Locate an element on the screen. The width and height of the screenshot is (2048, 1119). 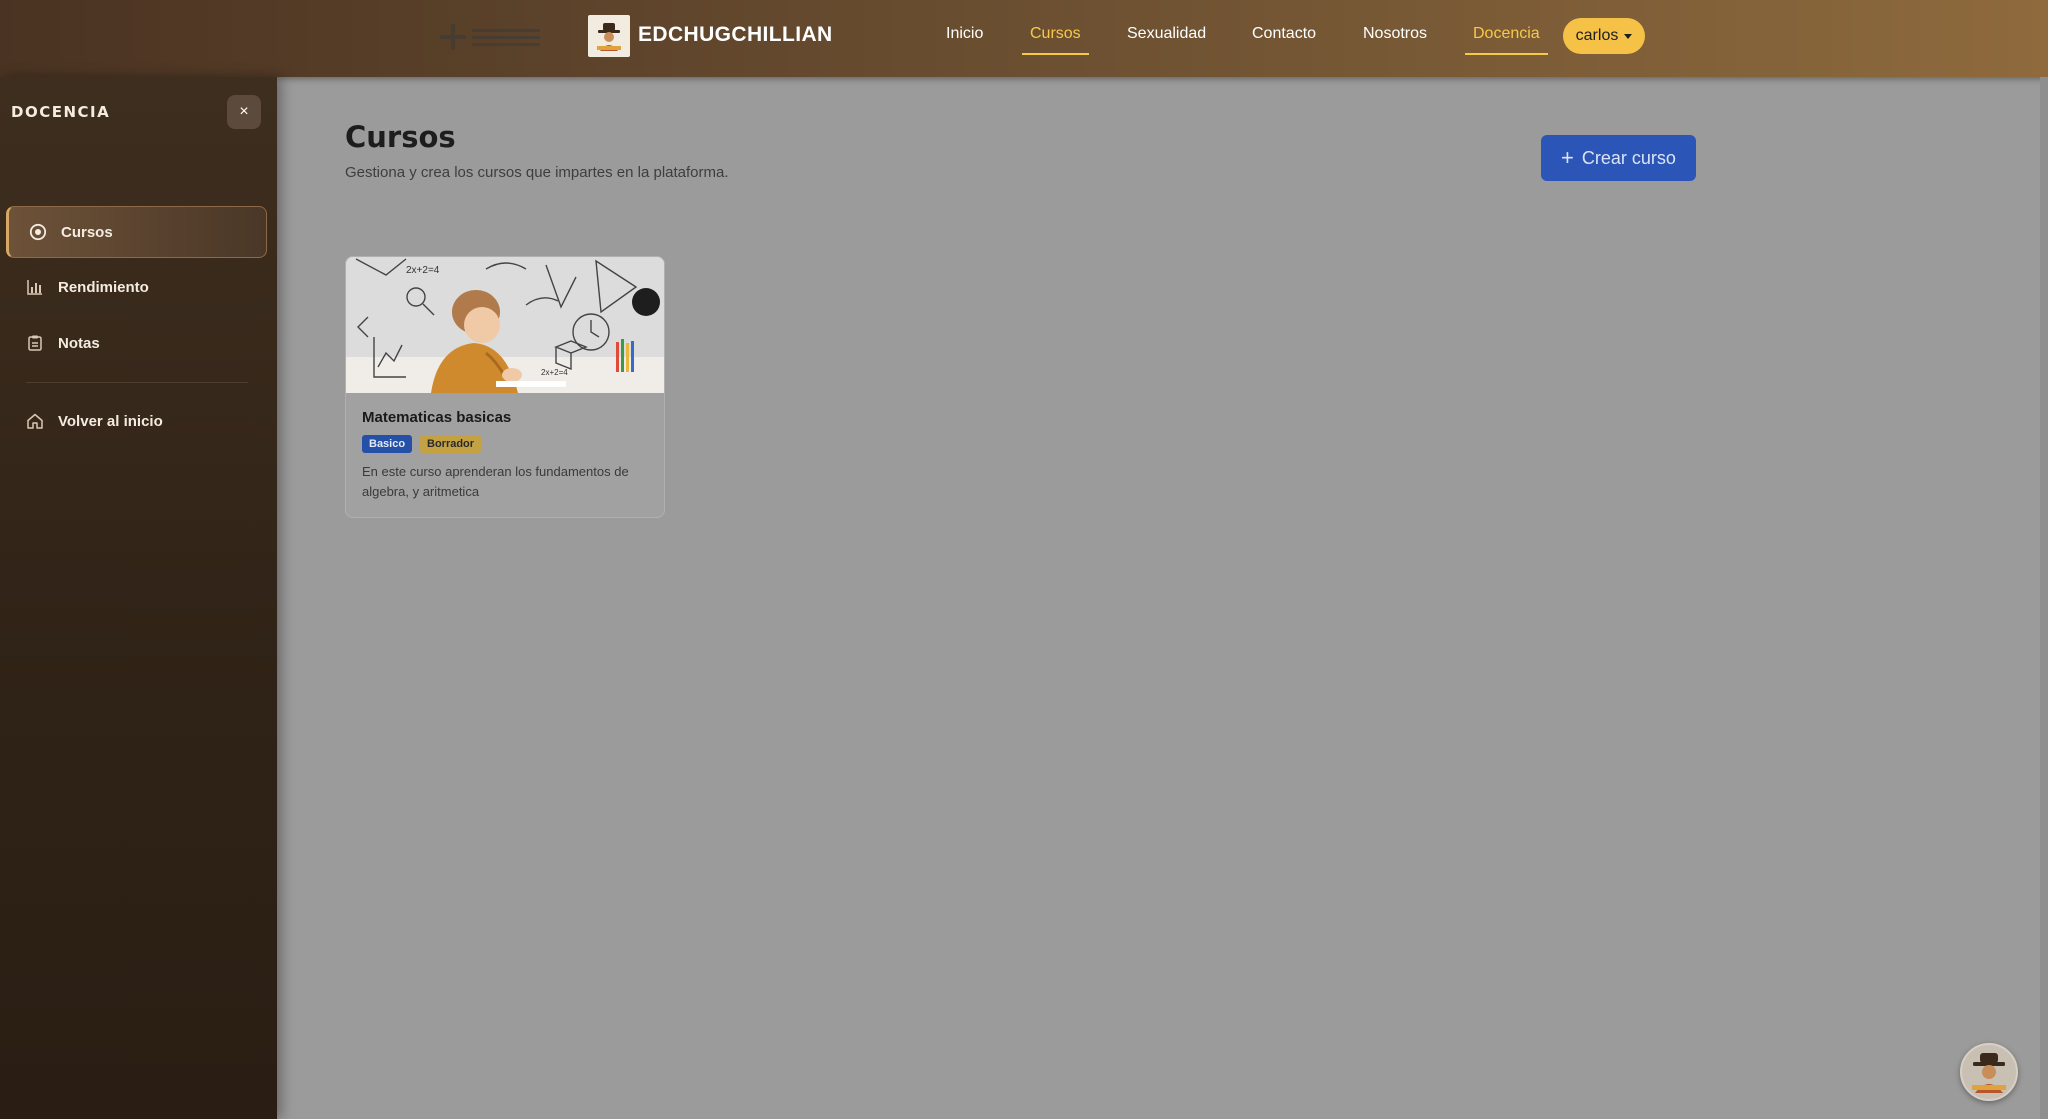
sidebar-item-notas: Notas is located at coordinates (136, 343).